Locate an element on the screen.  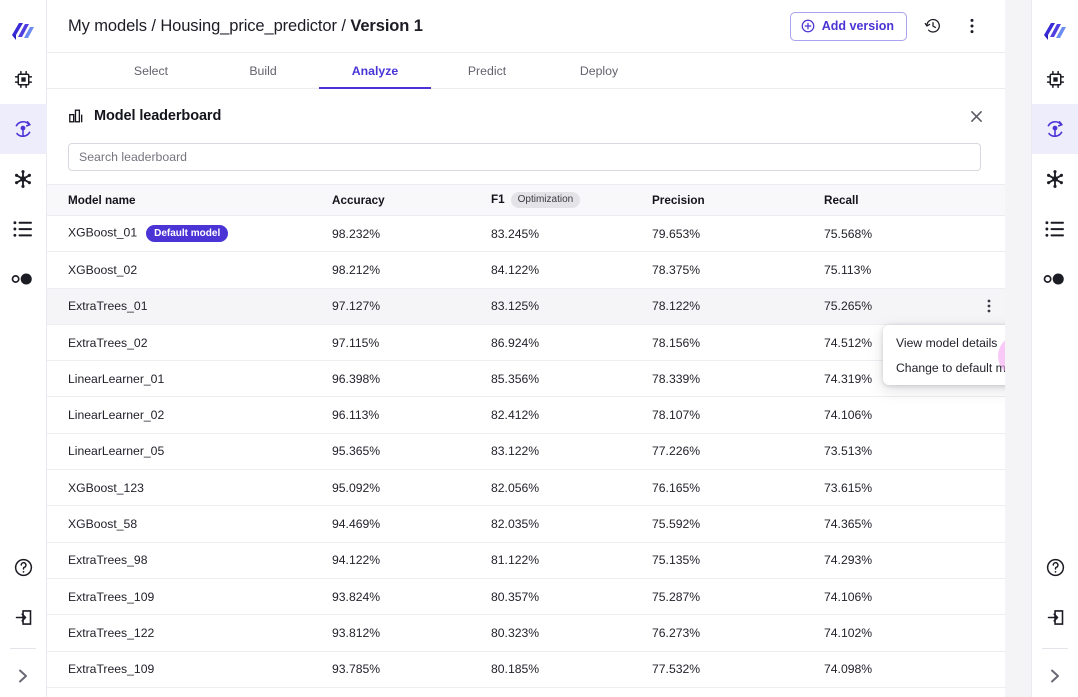
search-input is located at coordinates (524, 157).